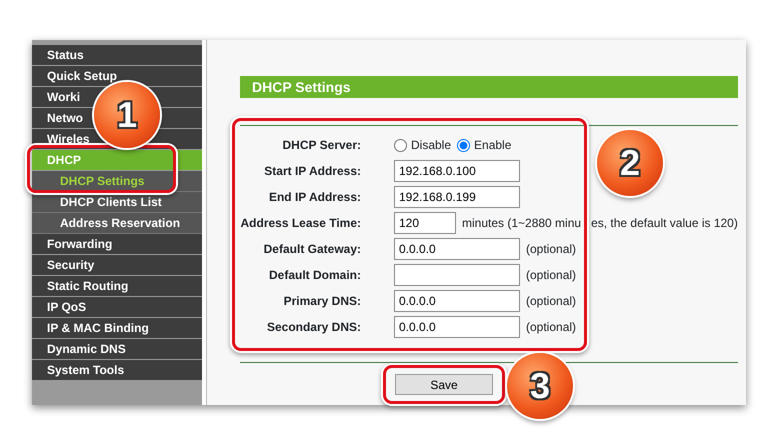 This screenshot has width=778, height=437. Describe the element at coordinates (63, 97) in the screenshot. I see `sidebar-item: Worki` at that location.